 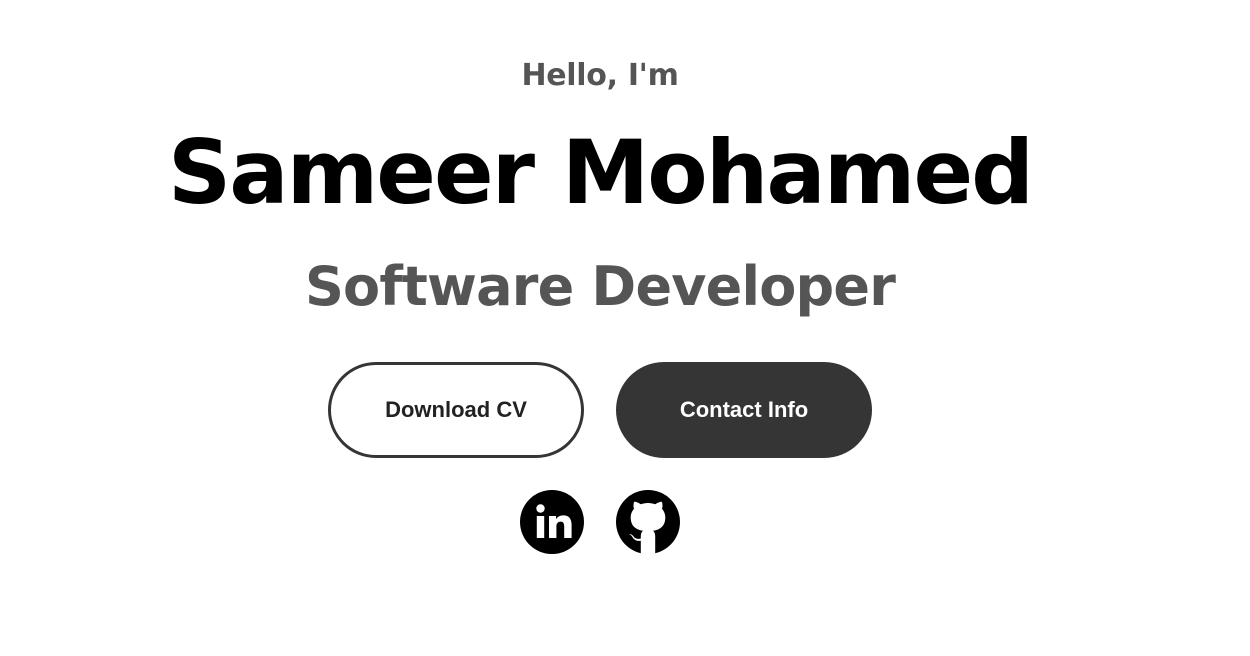 I want to click on name-heading: Sameer Mohamed, so click(x=600, y=172).